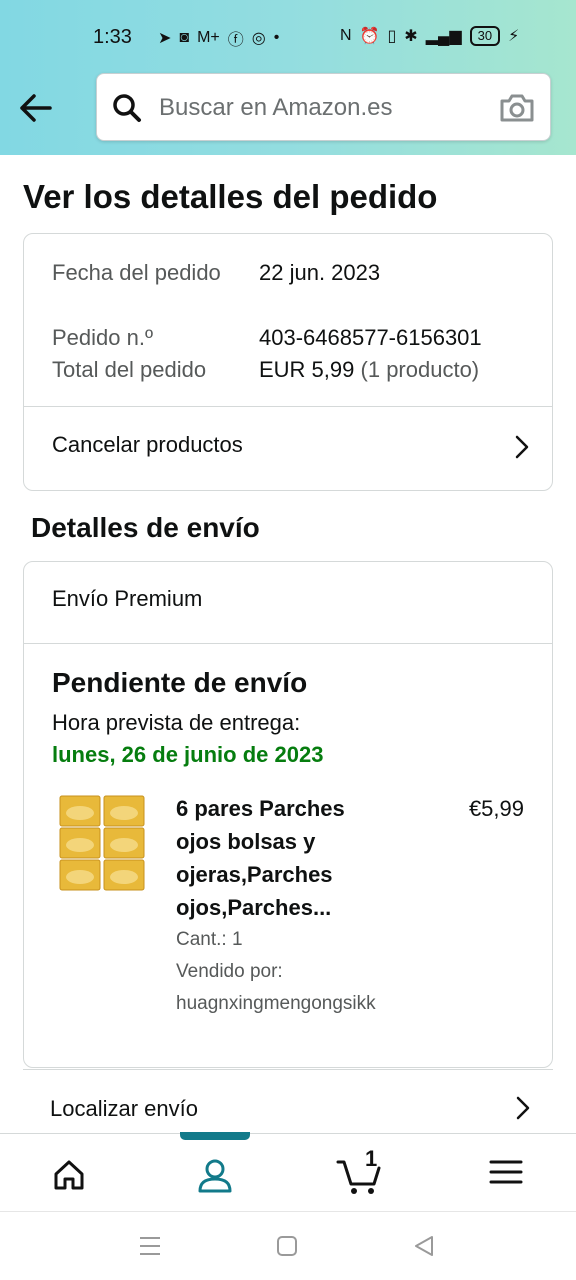 Image resolution: width=576 pixels, height=1280 pixels. I want to click on shipping-type: Envío Premium, so click(127, 598).